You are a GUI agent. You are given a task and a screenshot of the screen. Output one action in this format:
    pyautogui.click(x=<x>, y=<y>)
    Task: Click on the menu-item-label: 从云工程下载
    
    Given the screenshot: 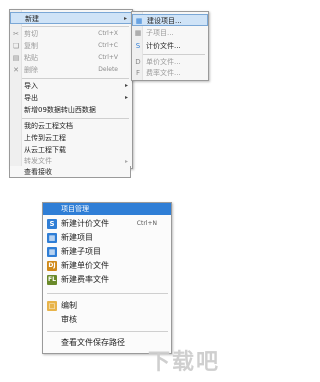 What is the action you would take?
    pyautogui.click(x=45, y=150)
    